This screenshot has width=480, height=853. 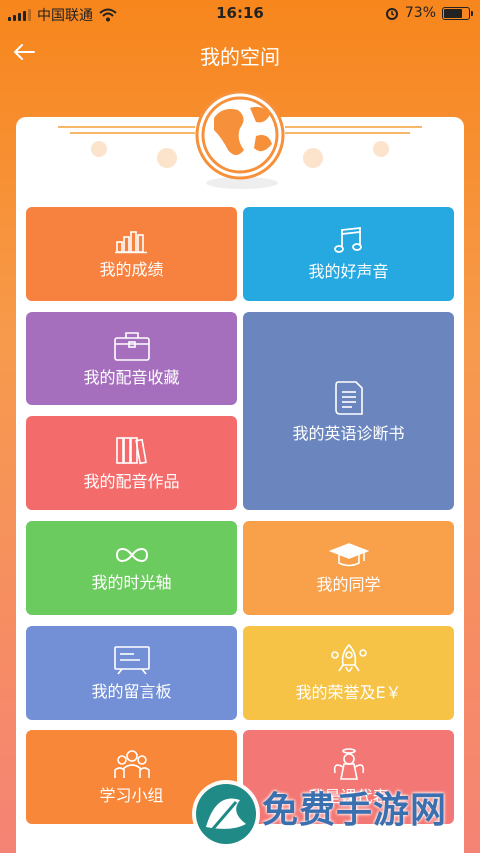 What do you see at coordinates (131, 568) in the screenshot?
I see `tile-my-timeline: 我的时光轴` at bounding box center [131, 568].